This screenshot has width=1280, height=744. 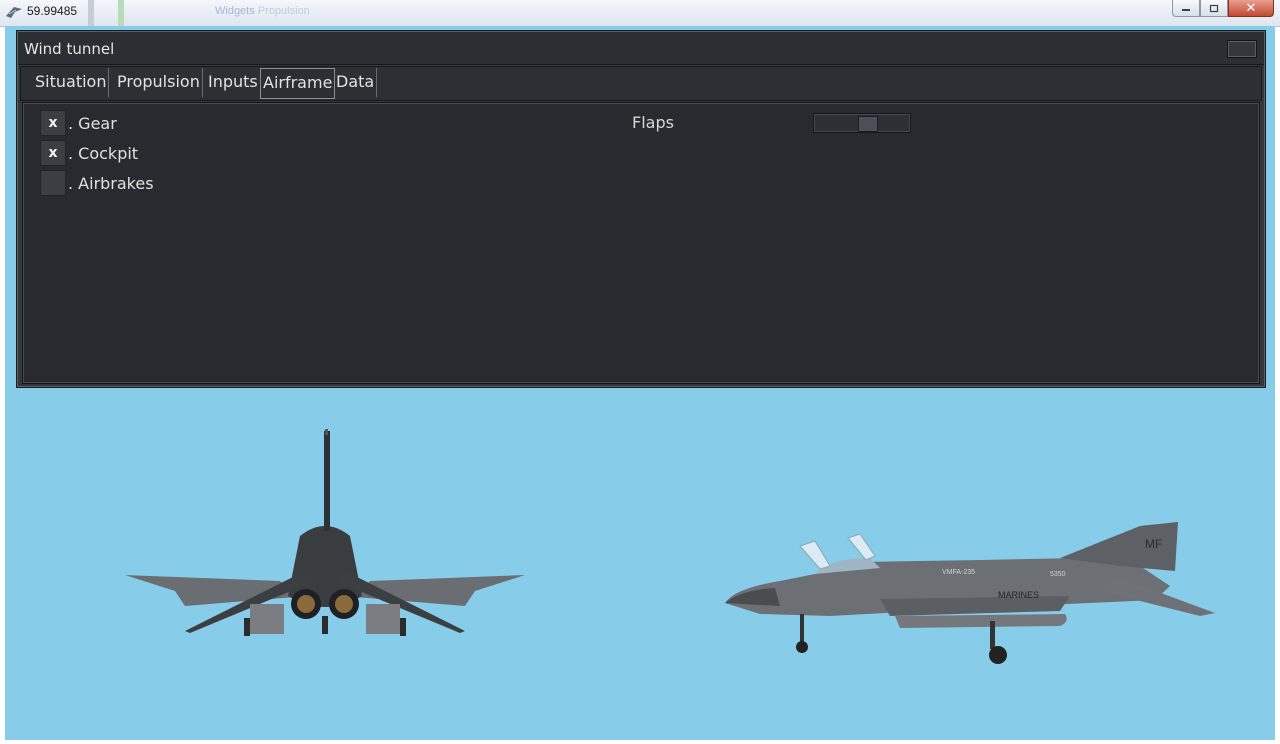 I want to click on close-button: ✕, so click(x=1251, y=8).